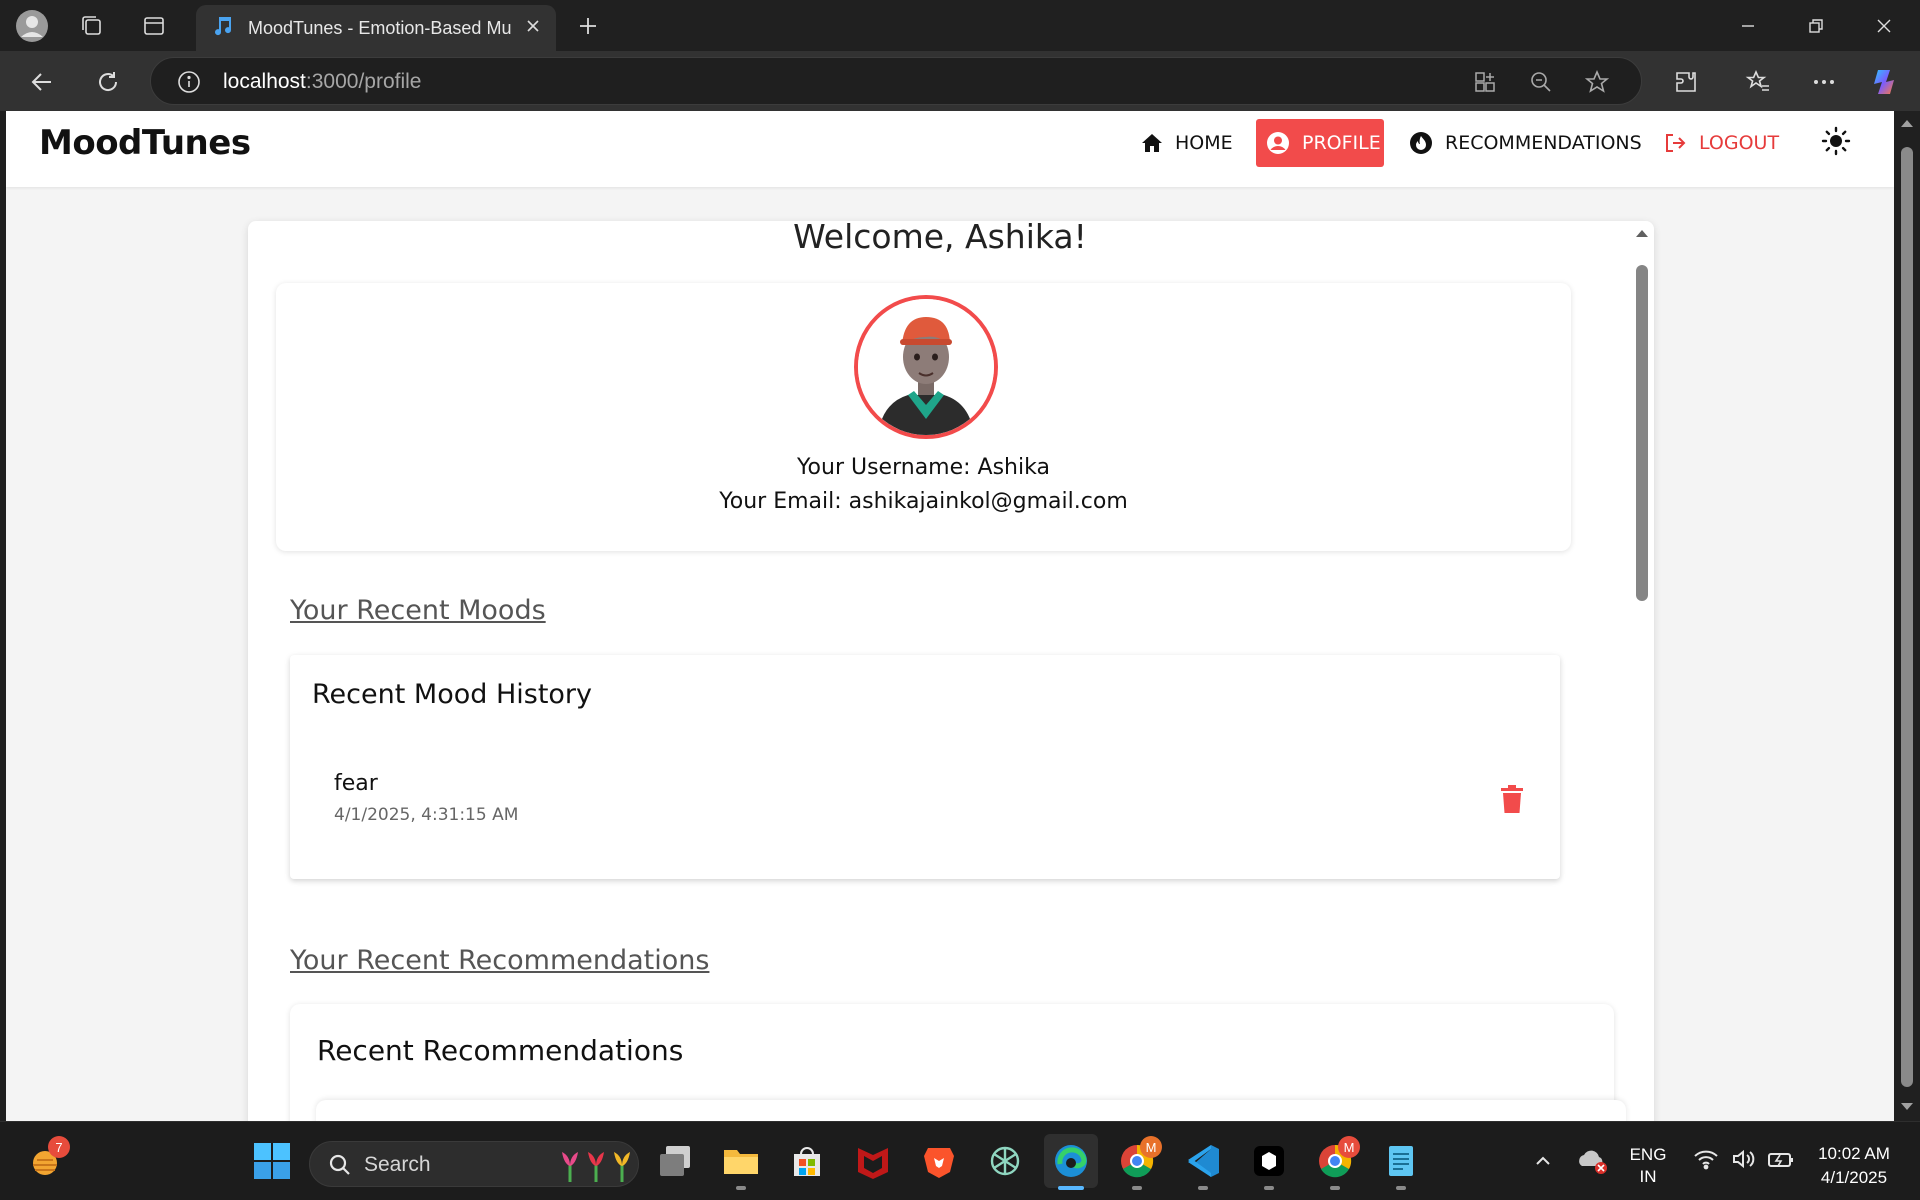 The height and width of the screenshot is (1200, 1920). Describe the element at coordinates (1648, 1176) in the screenshot. I see `language-region: IN` at that location.